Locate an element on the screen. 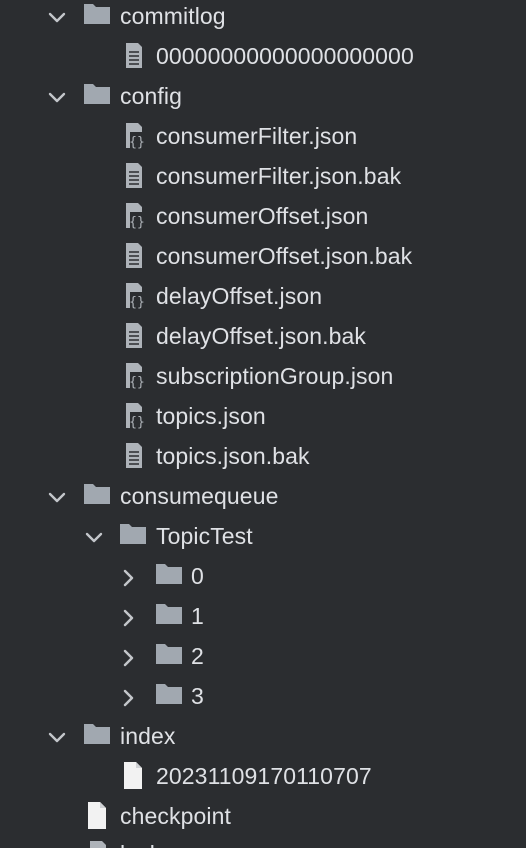 The image size is (526, 848). tree-row-index-file: 20231109170110707 is located at coordinates (263, 780).